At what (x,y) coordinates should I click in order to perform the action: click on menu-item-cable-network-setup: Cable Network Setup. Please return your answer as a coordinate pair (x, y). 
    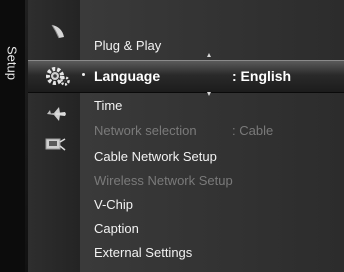
    Looking at the image, I should click on (155, 156).